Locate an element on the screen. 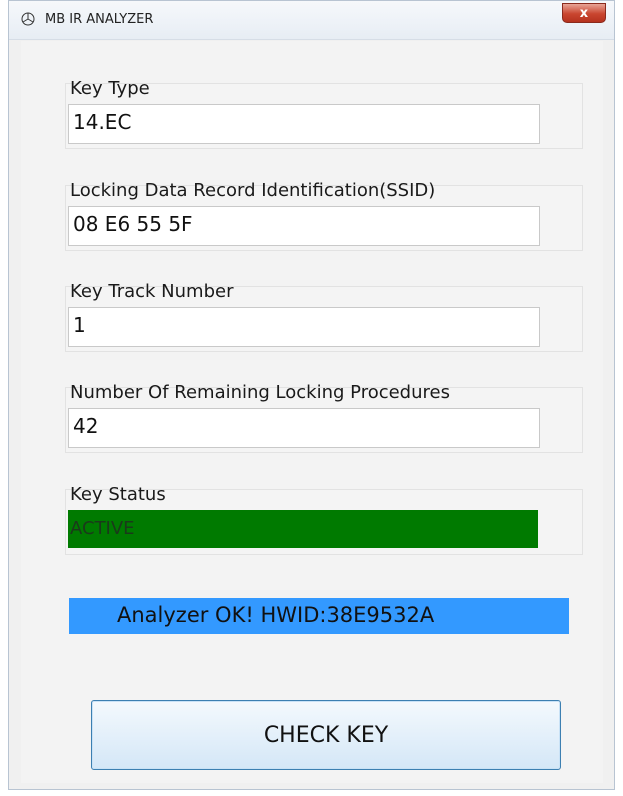 The height and width of the screenshot is (796, 623). title-bar: MB IR ANALYZER x is located at coordinates (311, 20).